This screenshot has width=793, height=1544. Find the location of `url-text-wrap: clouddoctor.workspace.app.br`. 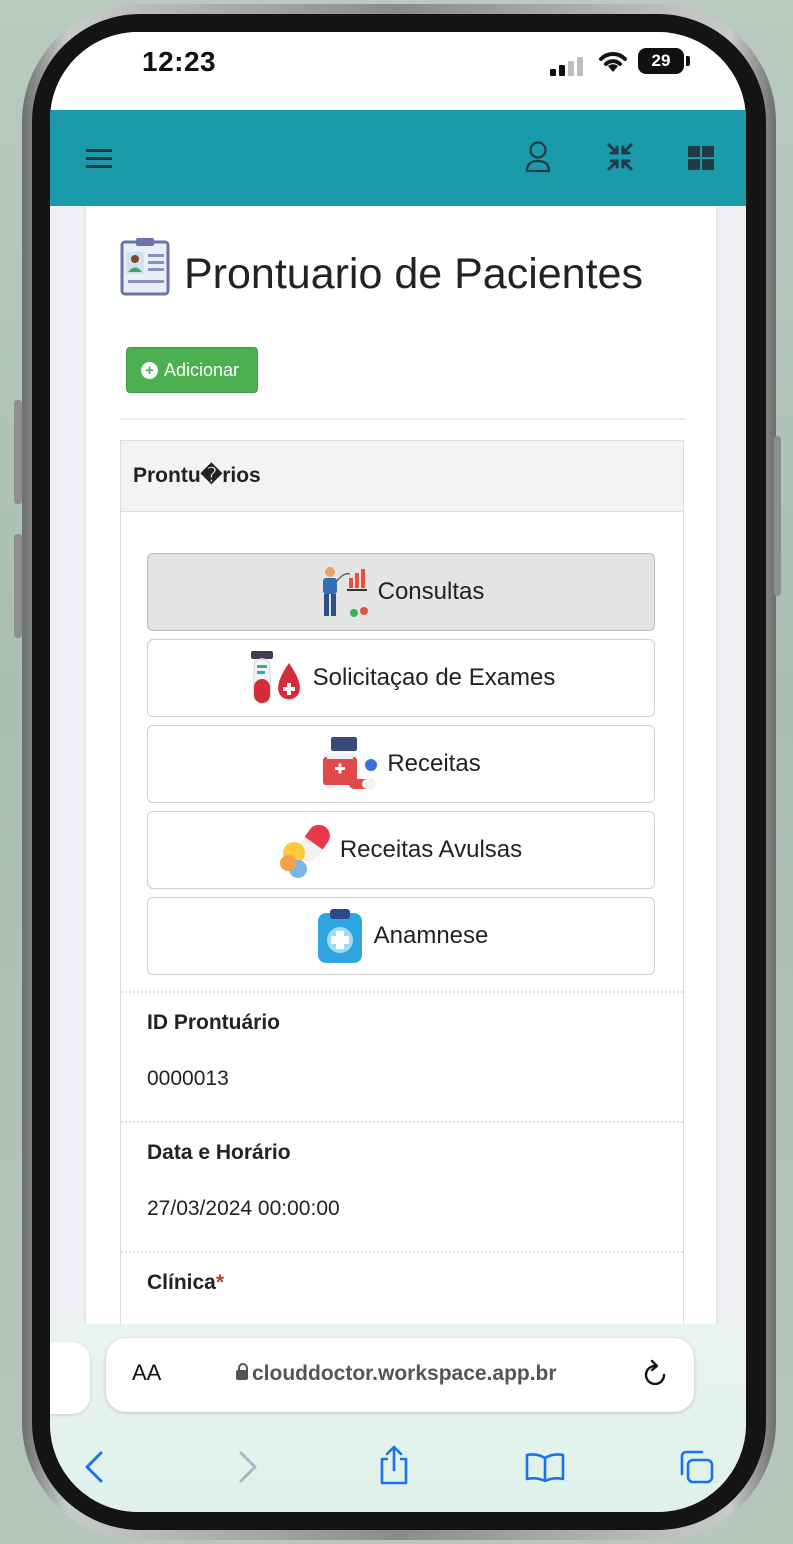

url-text-wrap: clouddoctor.workspace.app.br is located at coordinates (396, 1374).